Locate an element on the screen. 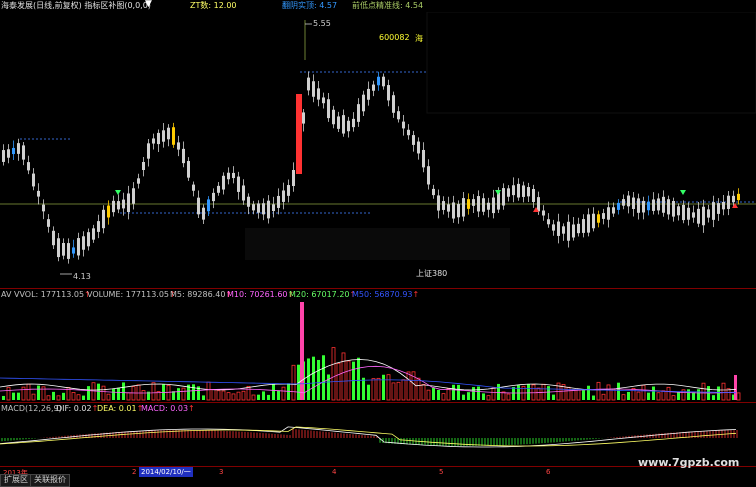  line2-label: 前低点精准线: 4.54 is located at coordinates (388, 5).